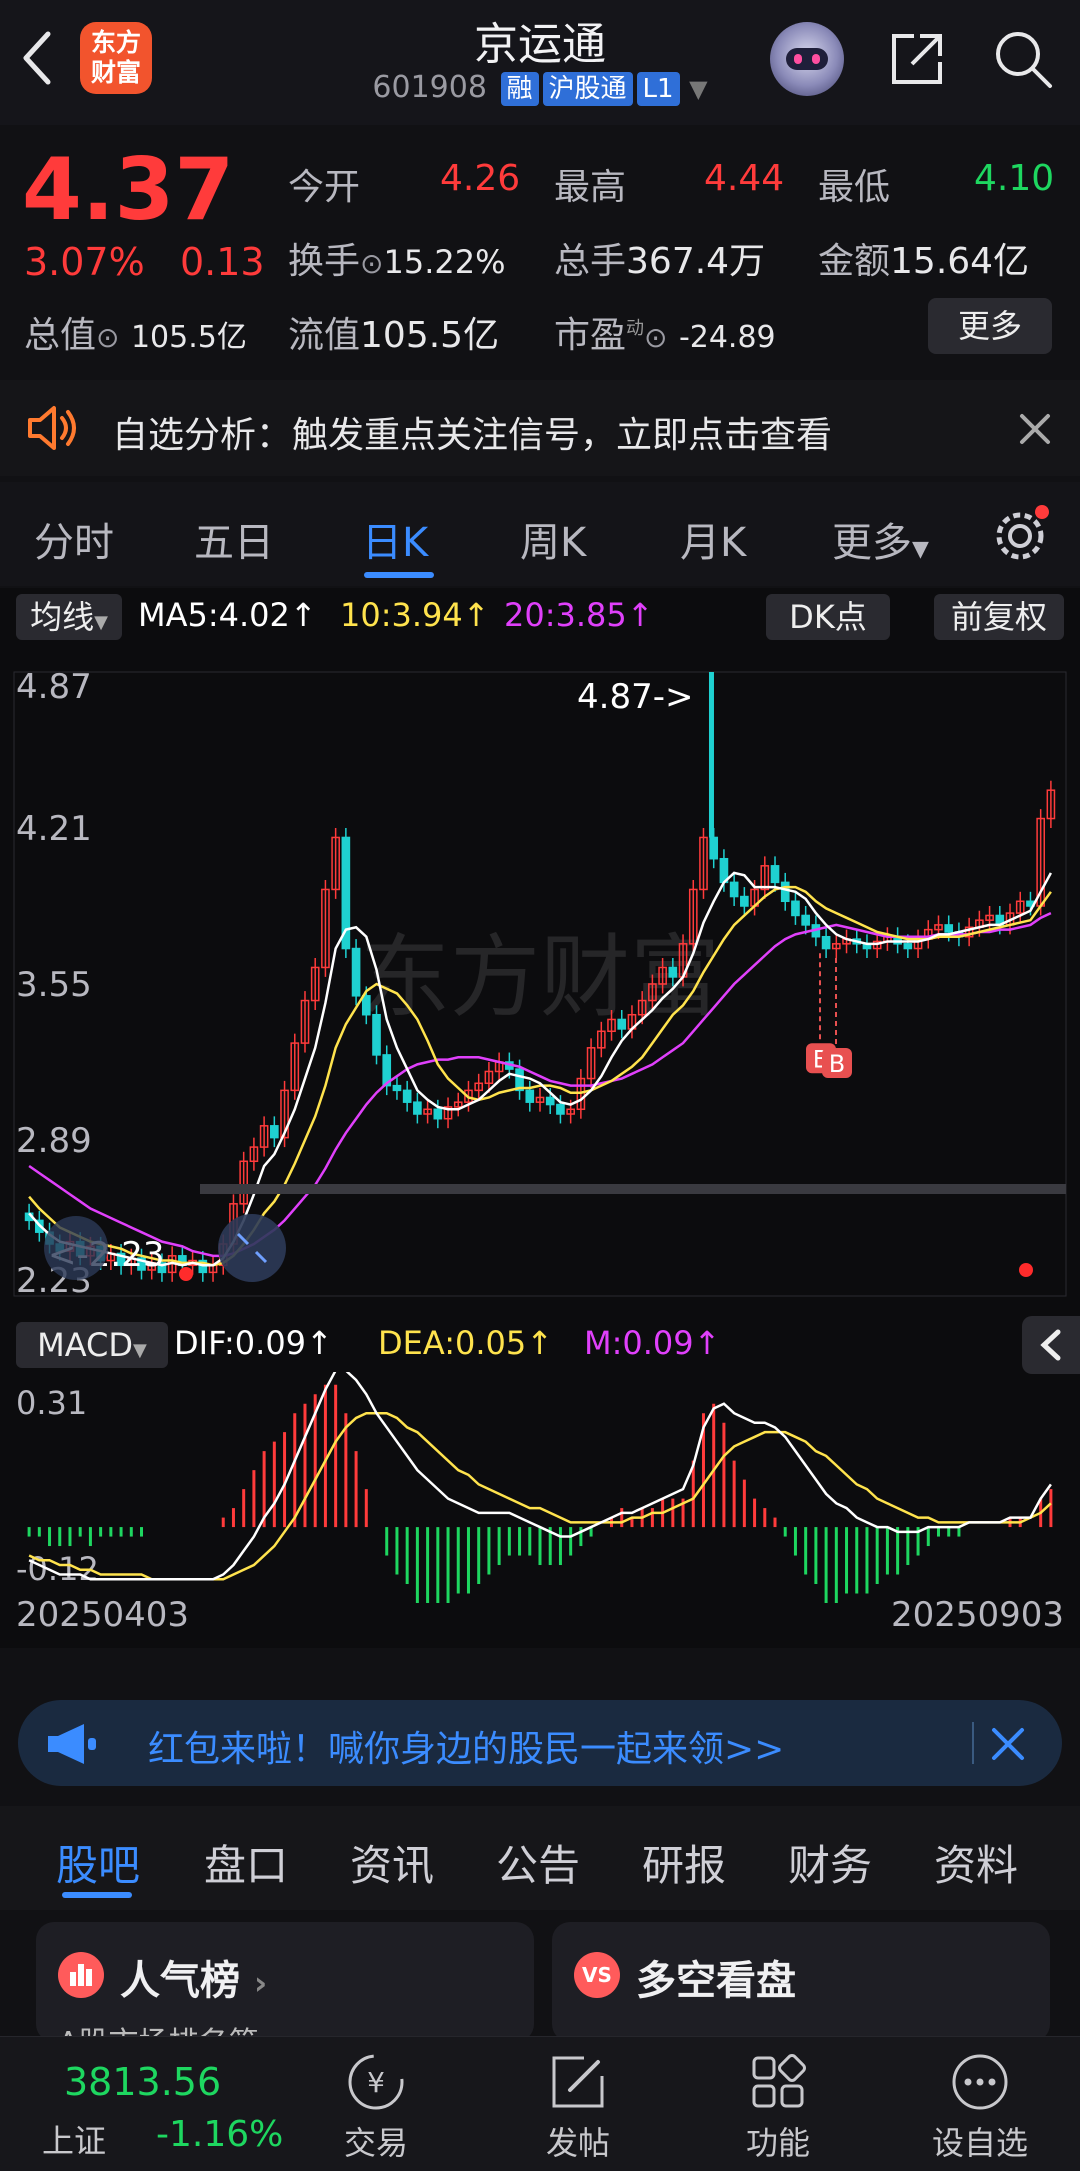  I want to click on notice-text: 自选分析：触发重点关注信号，立即点击查看, so click(472, 432).